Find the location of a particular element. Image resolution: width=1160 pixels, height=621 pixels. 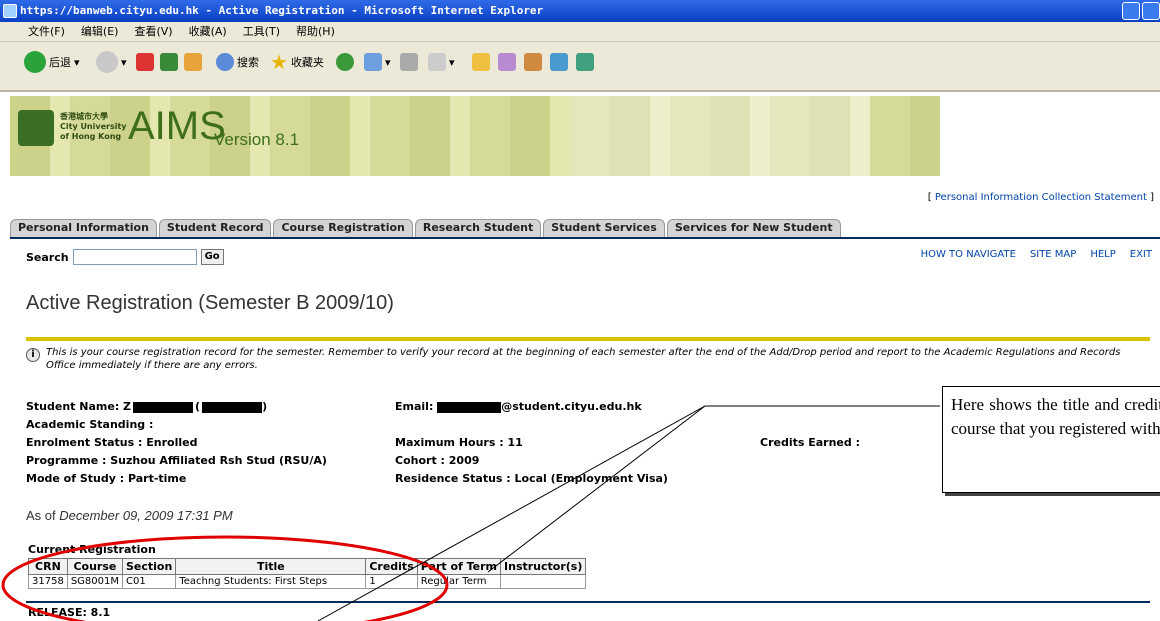

nav-exit: EXIT is located at coordinates (1141, 254).